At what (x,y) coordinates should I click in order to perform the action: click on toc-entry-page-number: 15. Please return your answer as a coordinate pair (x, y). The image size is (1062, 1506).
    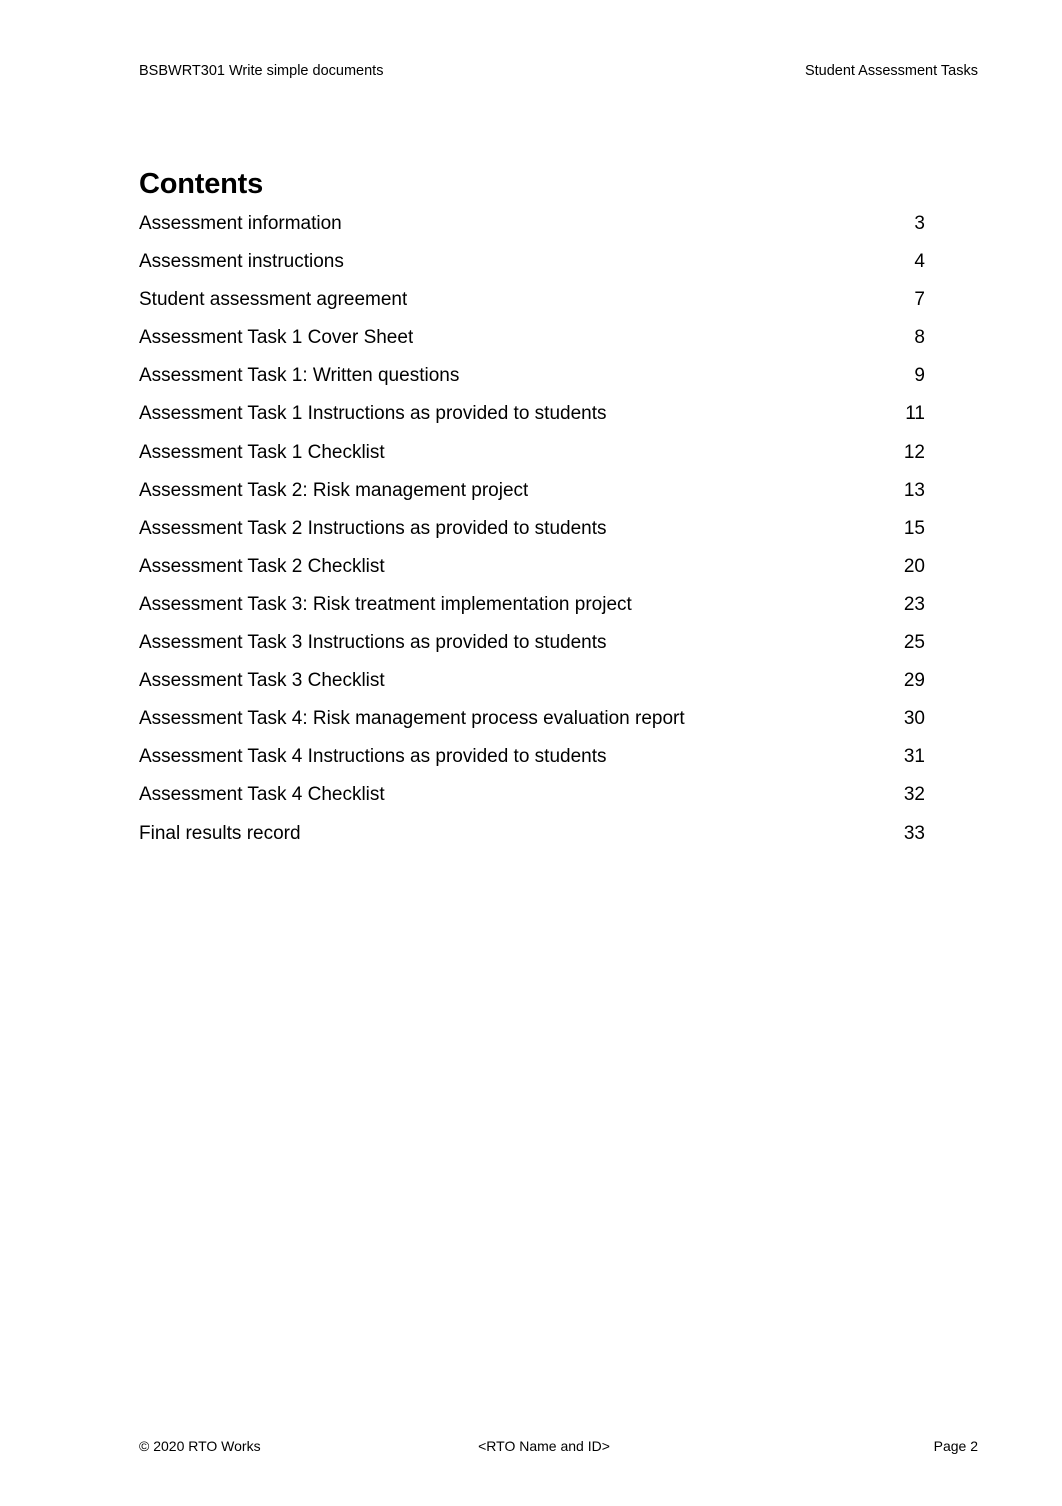
    Looking at the image, I should click on (914, 528).